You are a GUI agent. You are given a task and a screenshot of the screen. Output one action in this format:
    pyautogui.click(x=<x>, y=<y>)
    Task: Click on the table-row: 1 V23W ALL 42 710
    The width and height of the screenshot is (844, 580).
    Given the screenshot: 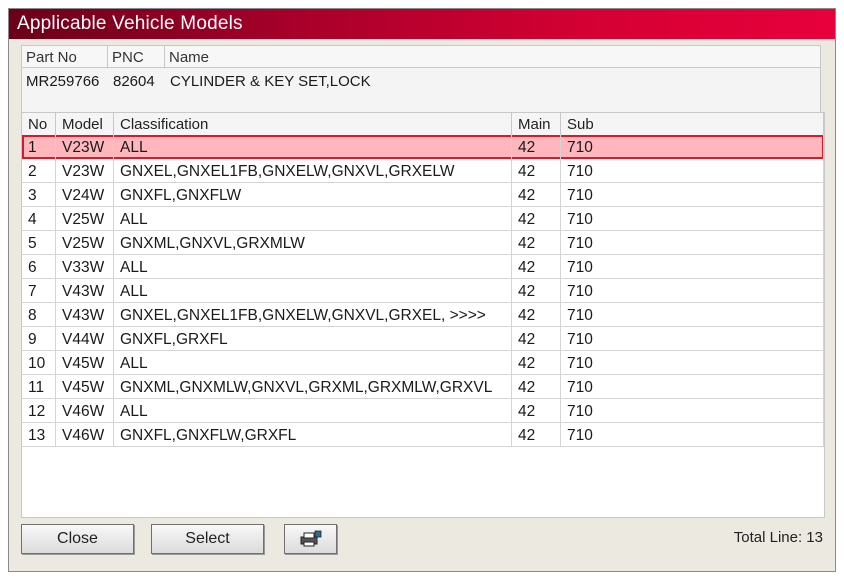 What is the action you would take?
    pyautogui.click(x=423, y=147)
    